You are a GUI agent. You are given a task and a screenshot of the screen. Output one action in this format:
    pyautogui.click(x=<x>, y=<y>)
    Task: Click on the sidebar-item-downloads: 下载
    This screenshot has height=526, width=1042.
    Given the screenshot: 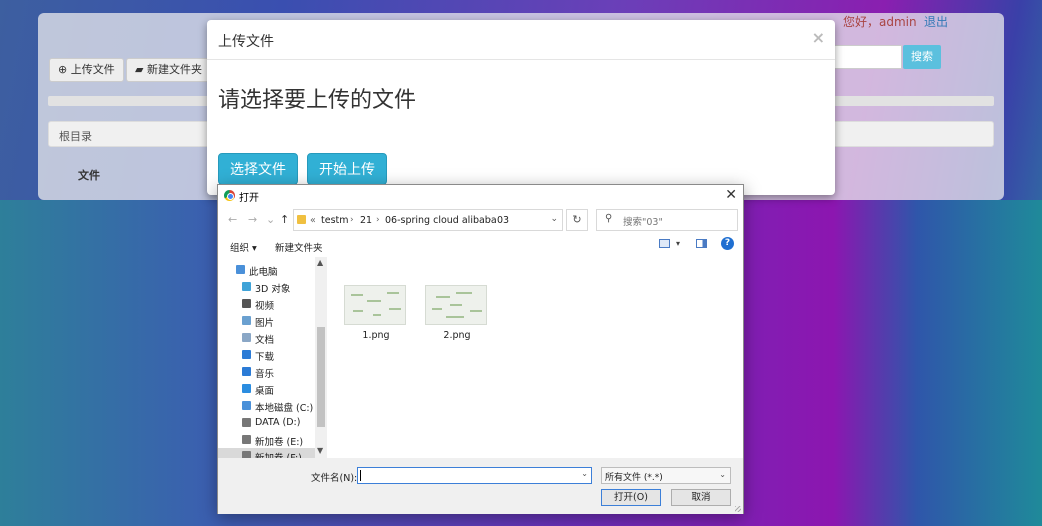 What is the action you would take?
    pyautogui.click(x=266, y=355)
    